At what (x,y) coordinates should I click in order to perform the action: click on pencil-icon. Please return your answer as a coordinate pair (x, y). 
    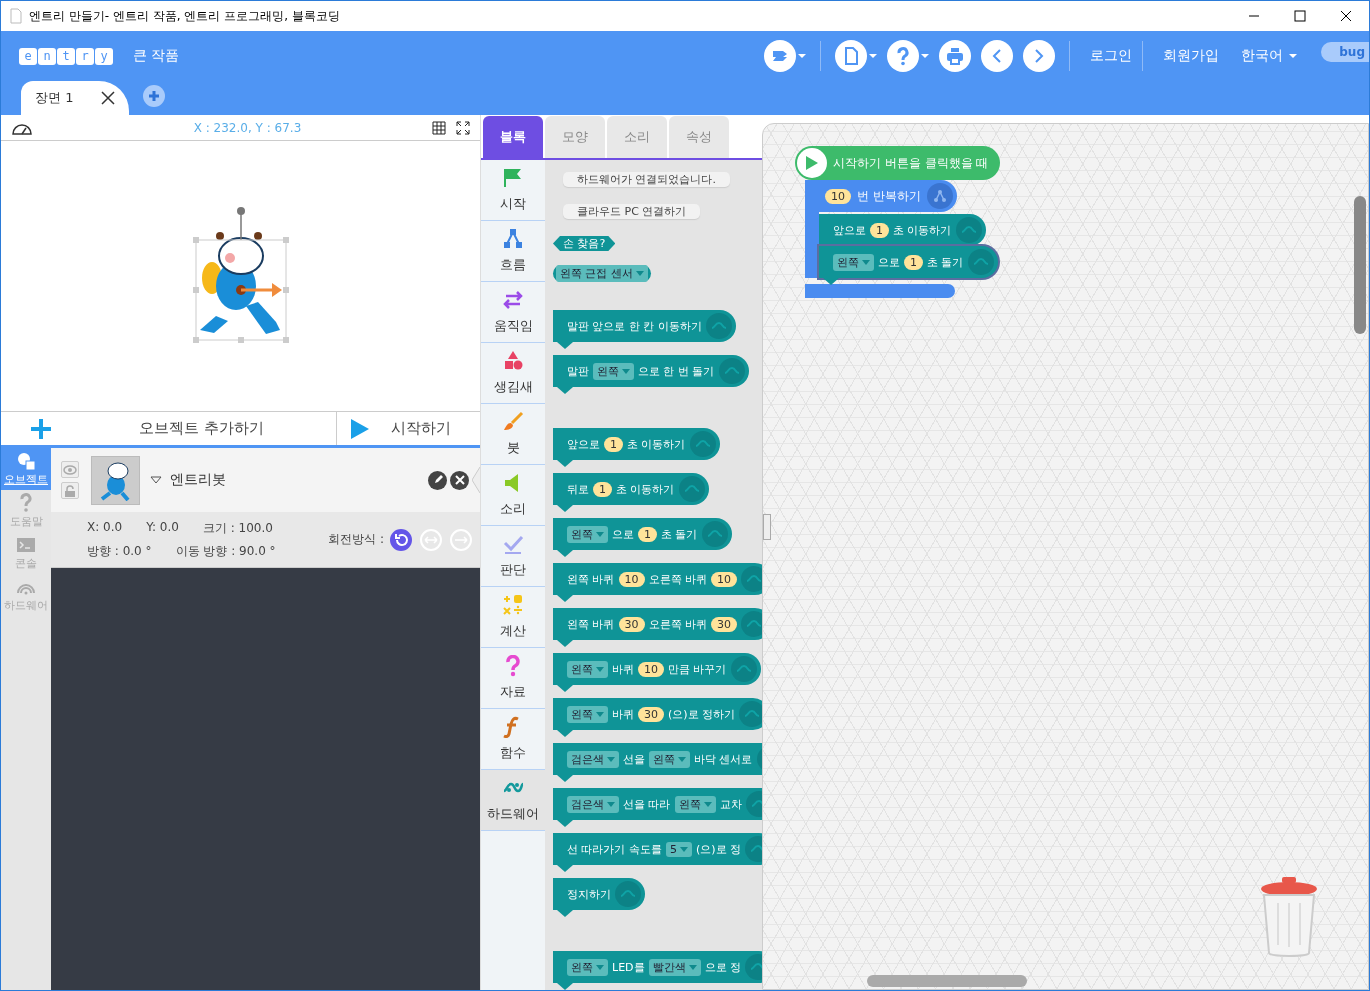
    Looking at the image, I should click on (437, 480).